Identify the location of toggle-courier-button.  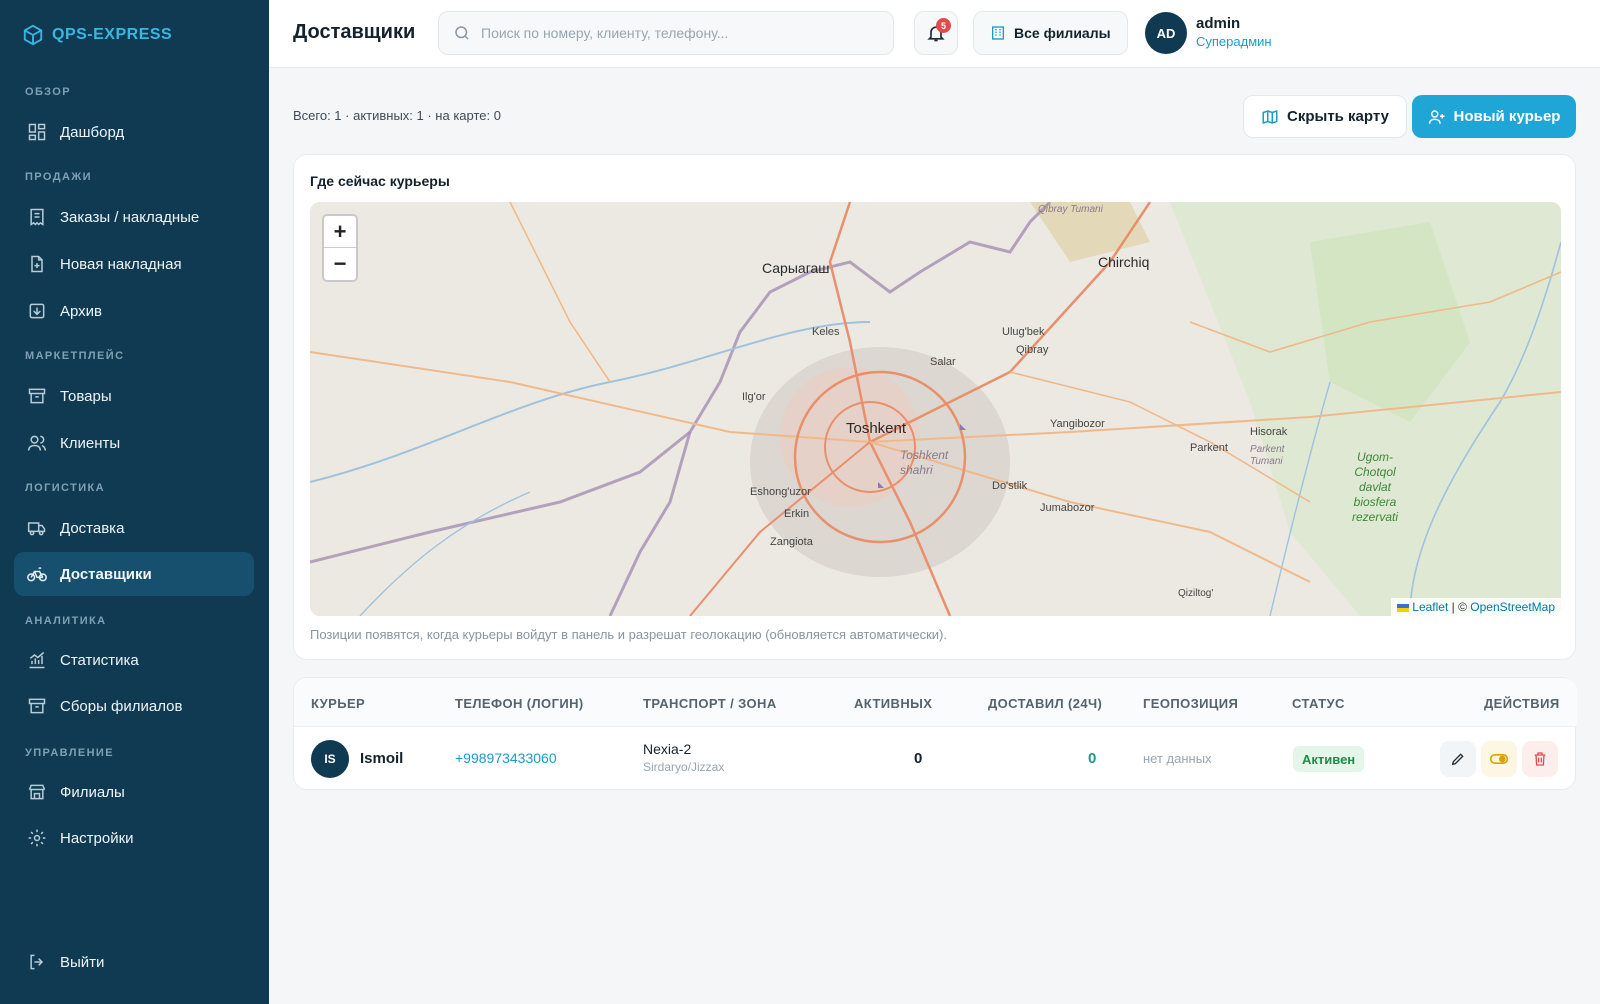
(1499, 759).